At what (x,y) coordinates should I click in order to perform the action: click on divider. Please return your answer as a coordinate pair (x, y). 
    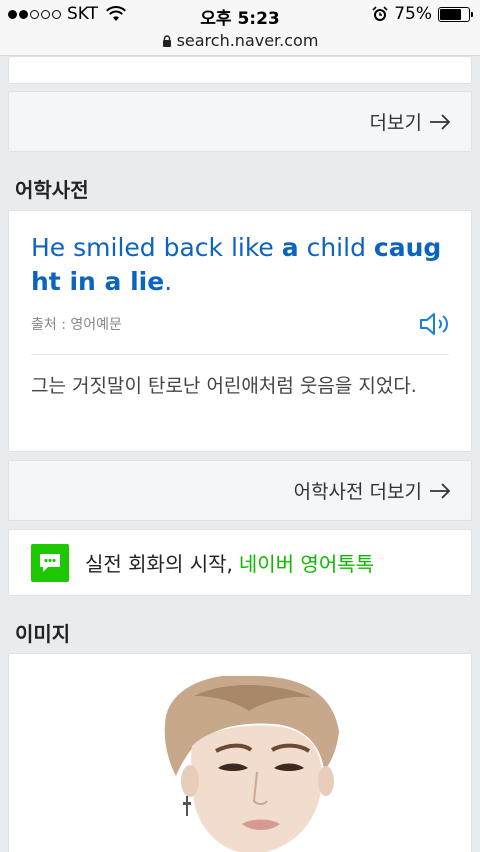
    Looking at the image, I should click on (240, 354).